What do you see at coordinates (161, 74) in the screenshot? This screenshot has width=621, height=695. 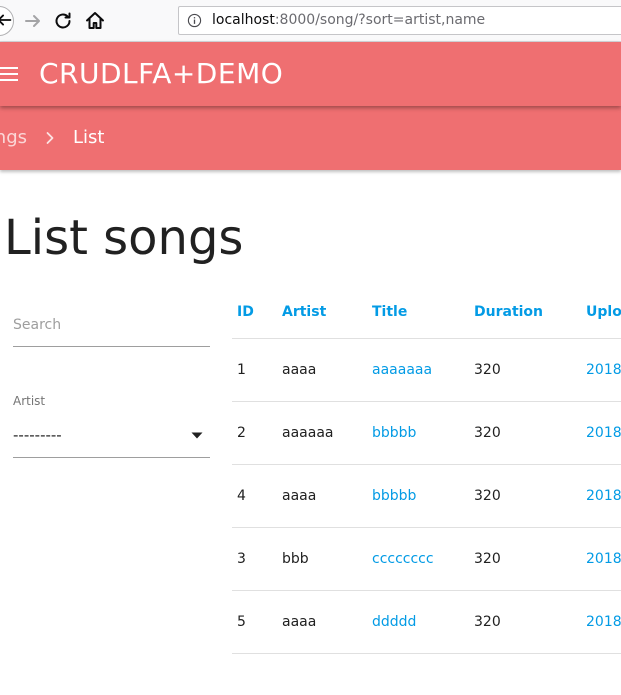 I see `app-title: CRUDLFA+DEMO` at bounding box center [161, 74].